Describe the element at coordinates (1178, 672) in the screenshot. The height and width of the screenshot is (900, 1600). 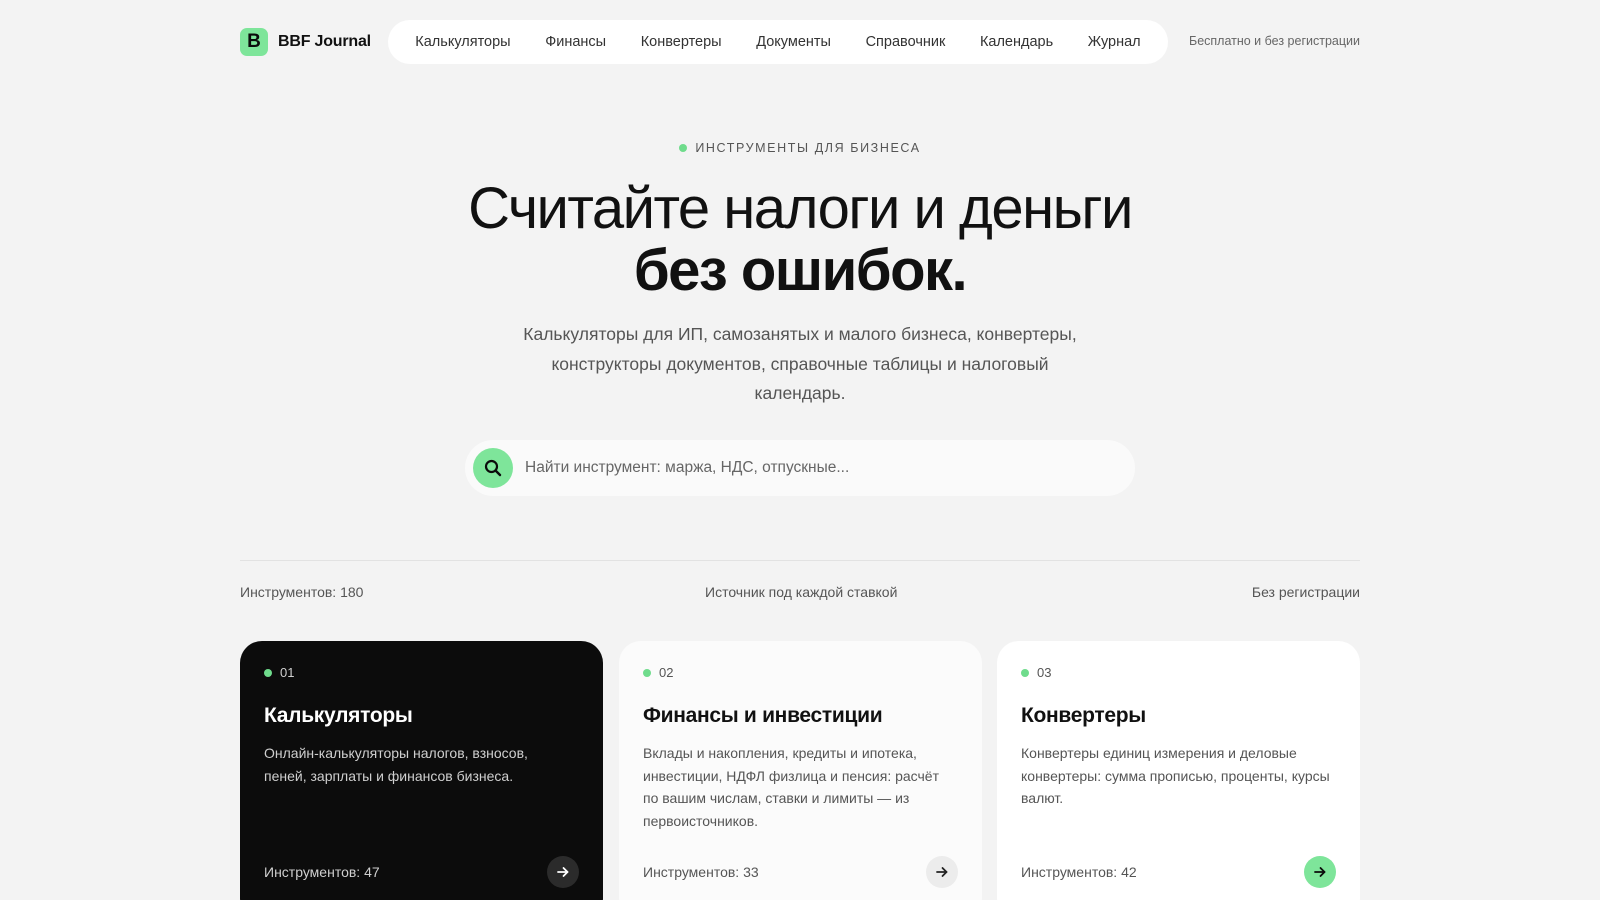
I see `card-number: 03` at that location.